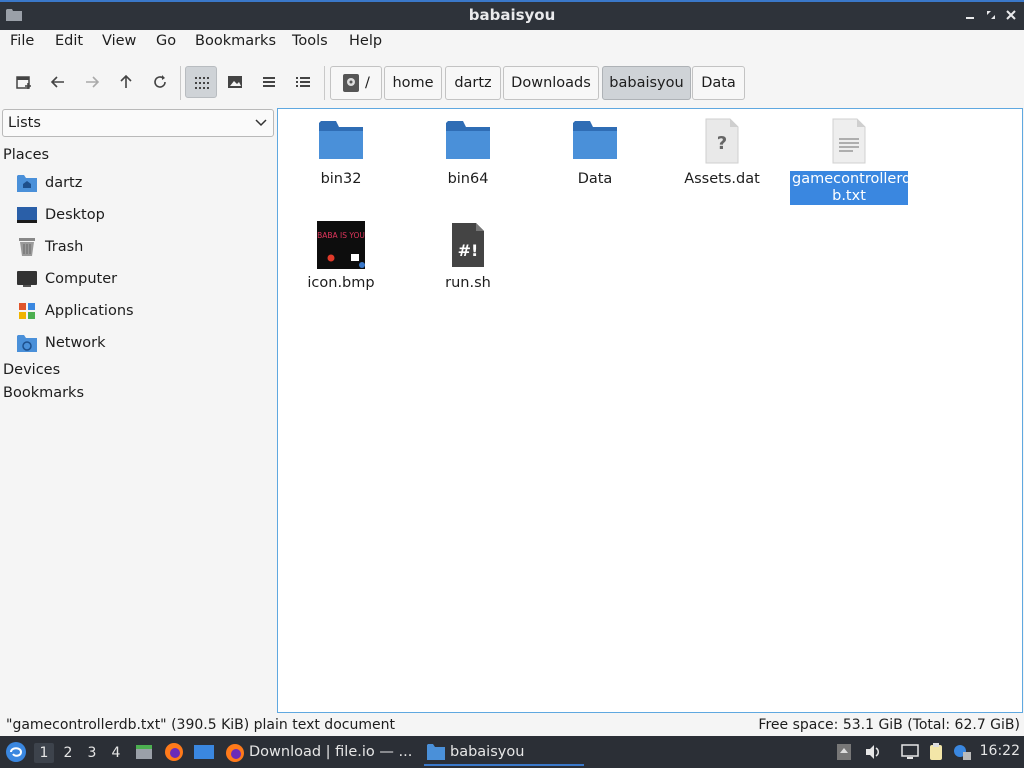 The image size is (1024, 768). Describe the element at coordinates (31, 370) in the screenshot. I see `devices-heading: Devices` at that location.